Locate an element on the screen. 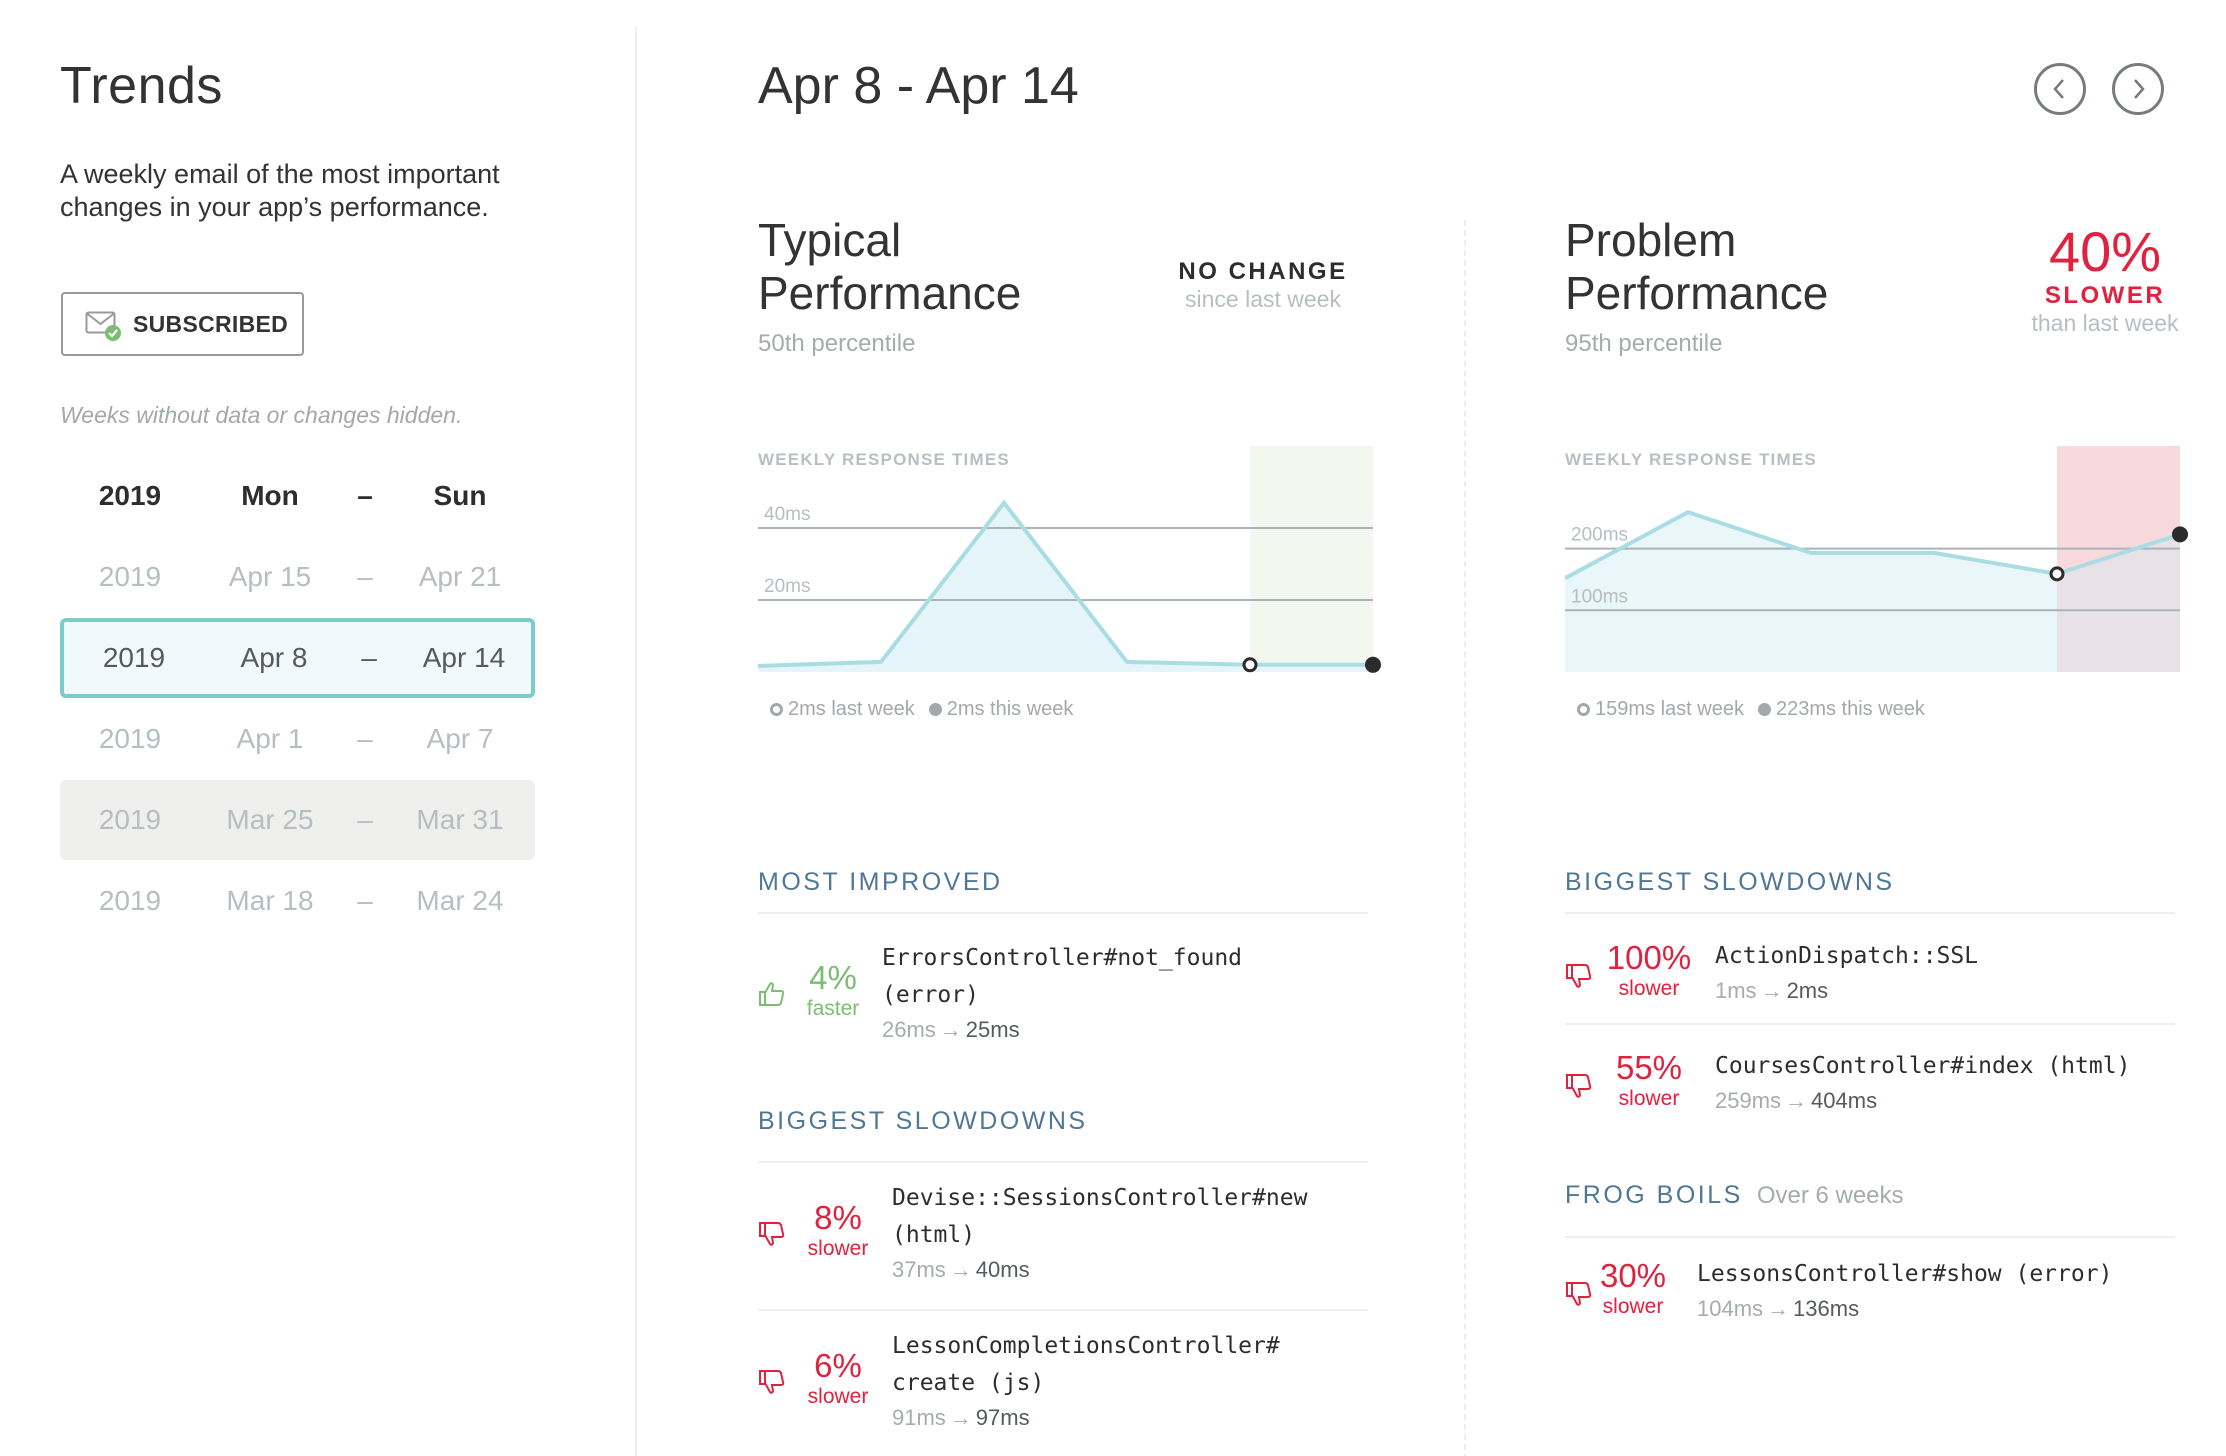  problem-change-since: than last week is located at coordinates (2105, 323).